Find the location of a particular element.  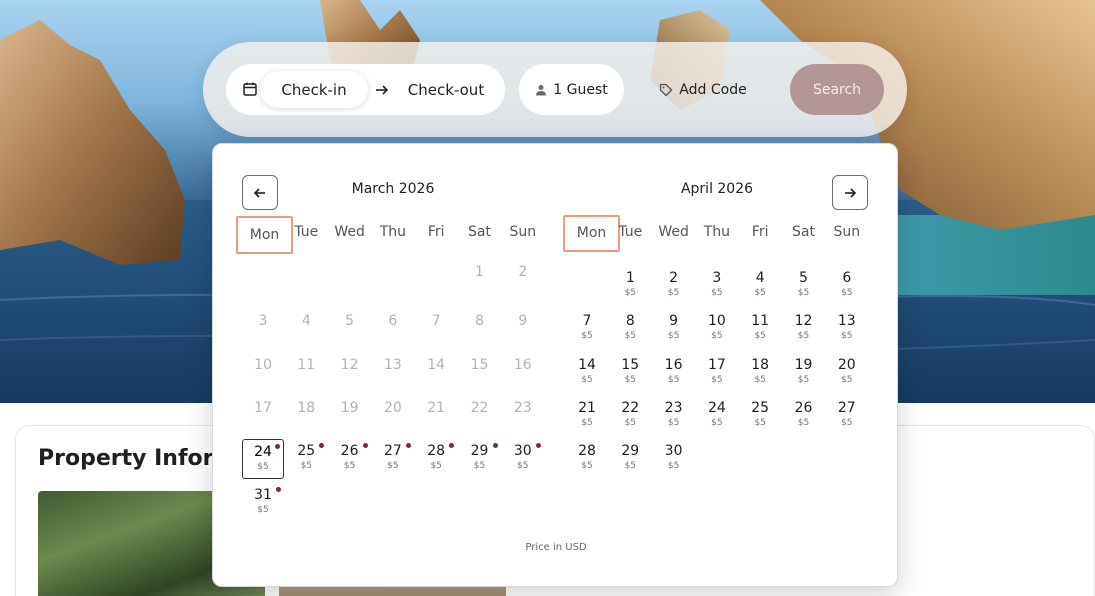

calendar-day: 12 $5 is located at coordinates (804, 329).